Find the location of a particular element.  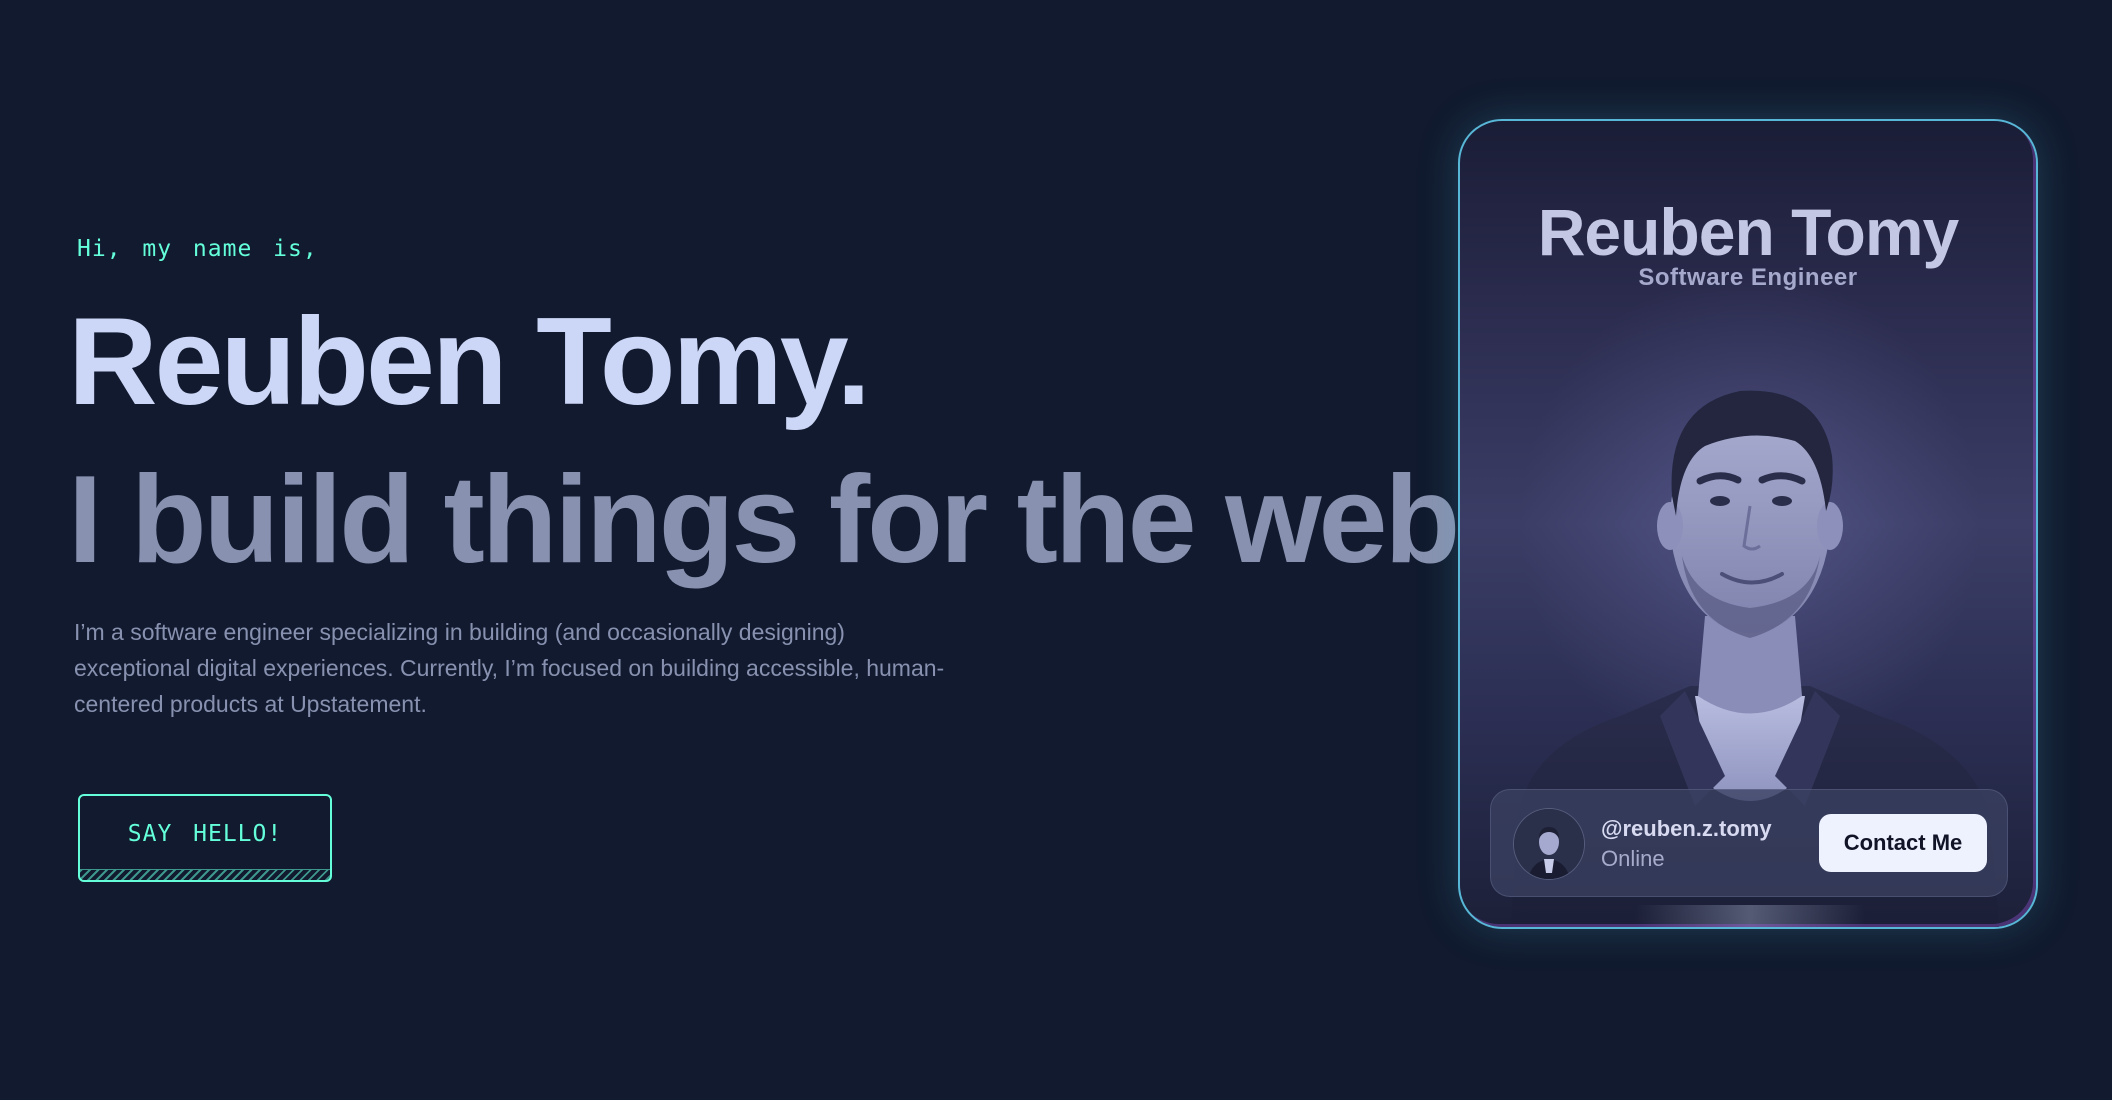

username-handle: @reuben.z.tomy is located at coordinates (1686, 828).